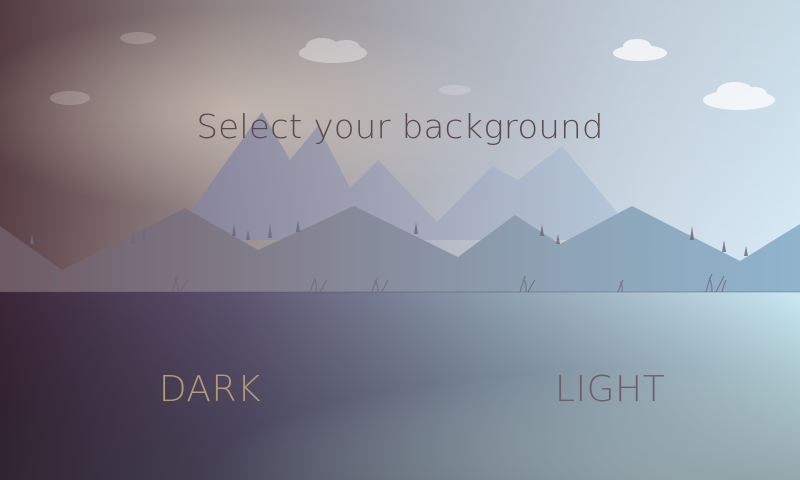 The image size is (800, 480). What do you see at coordinates (610, 390) in the screenshot?
I see `light-background-button: LIGHT` at bounding box center [610, 390].